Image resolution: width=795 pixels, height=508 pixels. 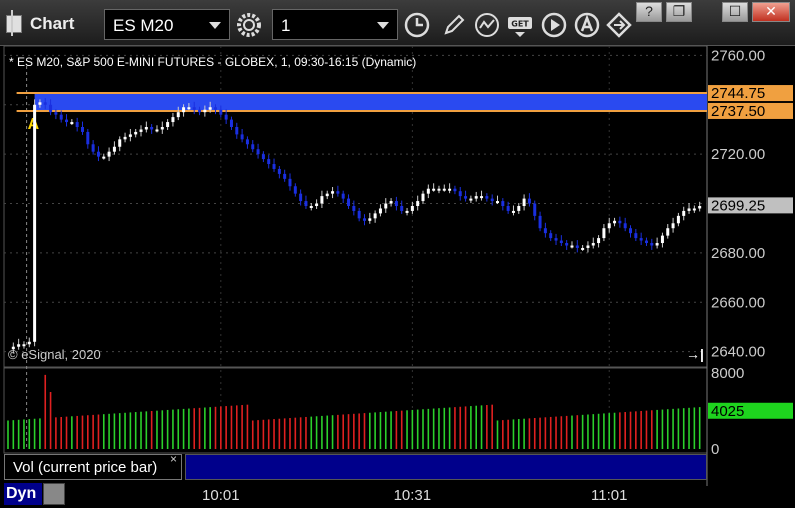 What do you see at coordinates (738, 154) in the screenshot?
I see `price-tick-label: 2720.00` at bounding box center [738, 154].